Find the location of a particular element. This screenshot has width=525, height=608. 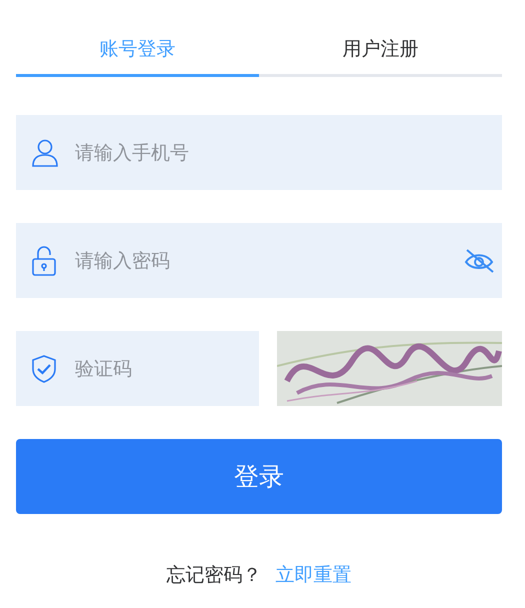

login-button: 登录 is located at coordinates (259, 476).